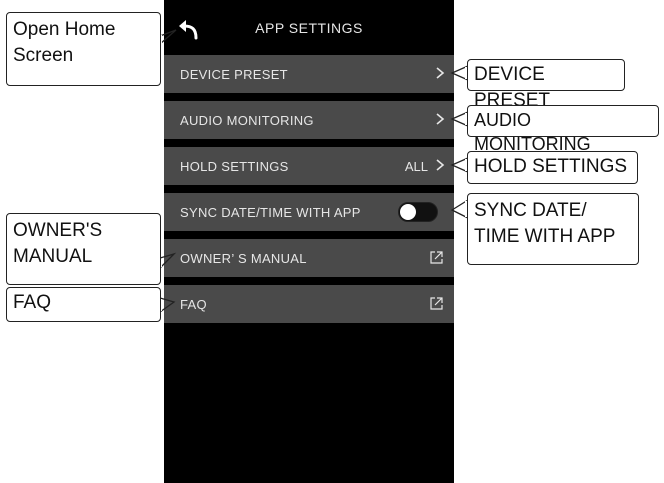 This screenshot has height=483, width=664. What do you see at coordinates (418, 212) in the screenshot?
I see `sync-date-time-toggle` at bounding box center [418, 212].